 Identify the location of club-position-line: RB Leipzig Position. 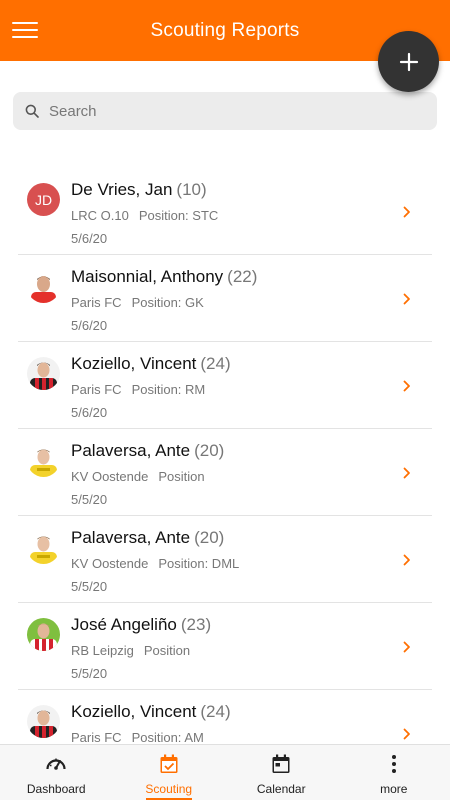
(130, 650).